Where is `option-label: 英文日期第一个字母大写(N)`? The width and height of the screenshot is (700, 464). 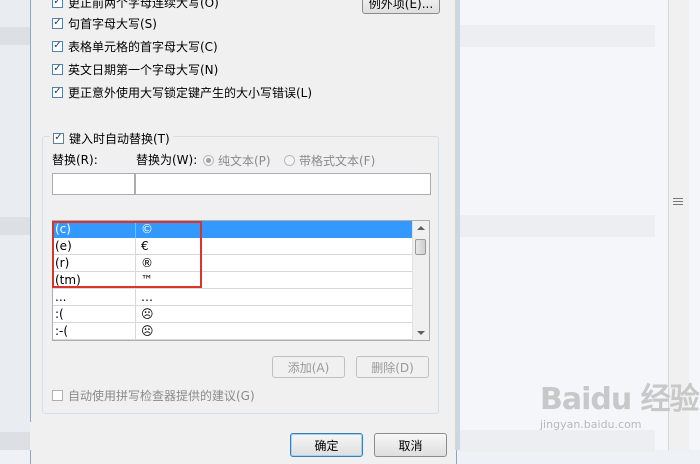 option-label: 英文日期第一个字母大写(N) is located at coordinates (143, 69).